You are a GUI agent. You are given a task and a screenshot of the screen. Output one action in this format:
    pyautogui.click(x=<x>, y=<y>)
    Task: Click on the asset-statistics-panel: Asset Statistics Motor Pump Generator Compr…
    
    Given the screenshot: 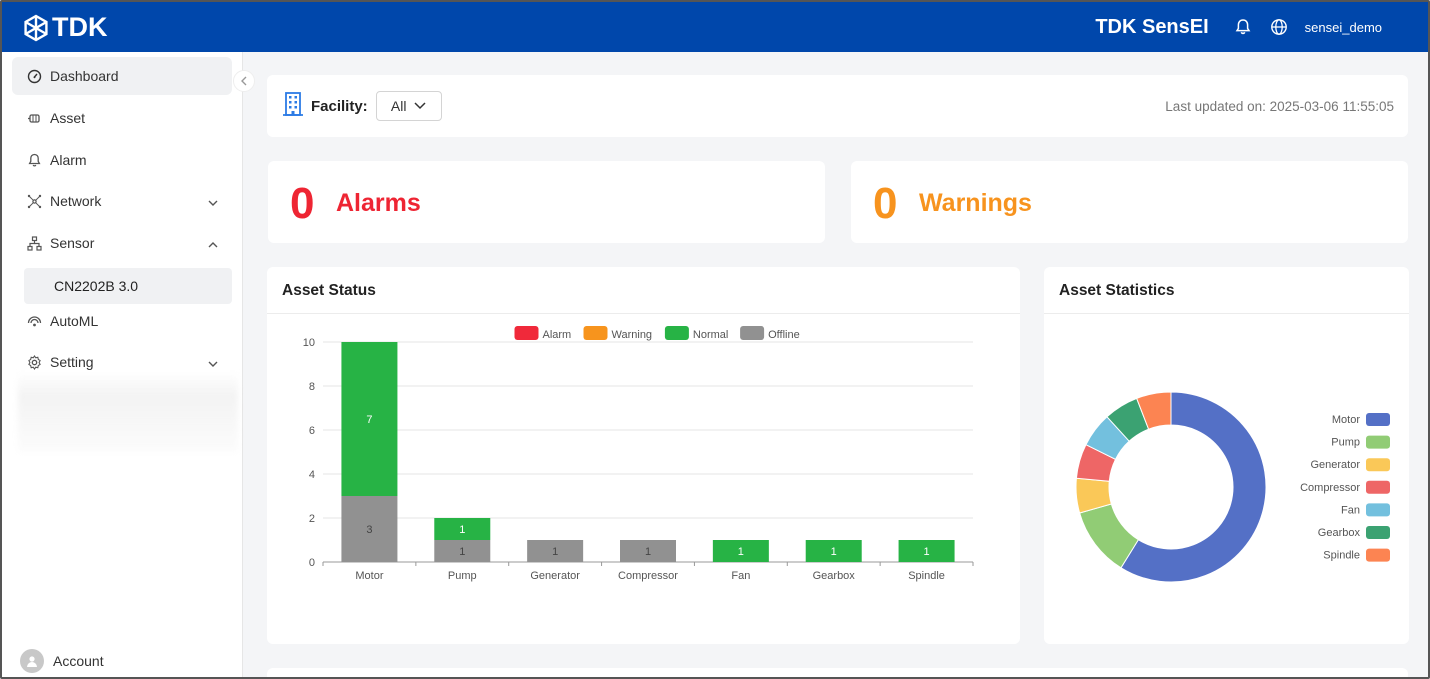 What is the action you would take?
    pyautogui.click(x=1226, y=455)
    